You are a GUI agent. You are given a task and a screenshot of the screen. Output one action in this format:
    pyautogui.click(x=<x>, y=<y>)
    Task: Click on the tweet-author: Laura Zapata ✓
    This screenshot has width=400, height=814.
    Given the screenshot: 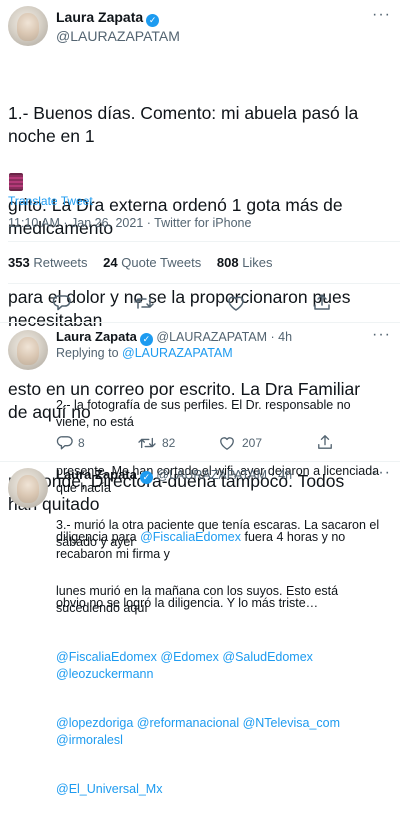 What is the action you would take?
    pyautogui.click(x=108, y=18)
    